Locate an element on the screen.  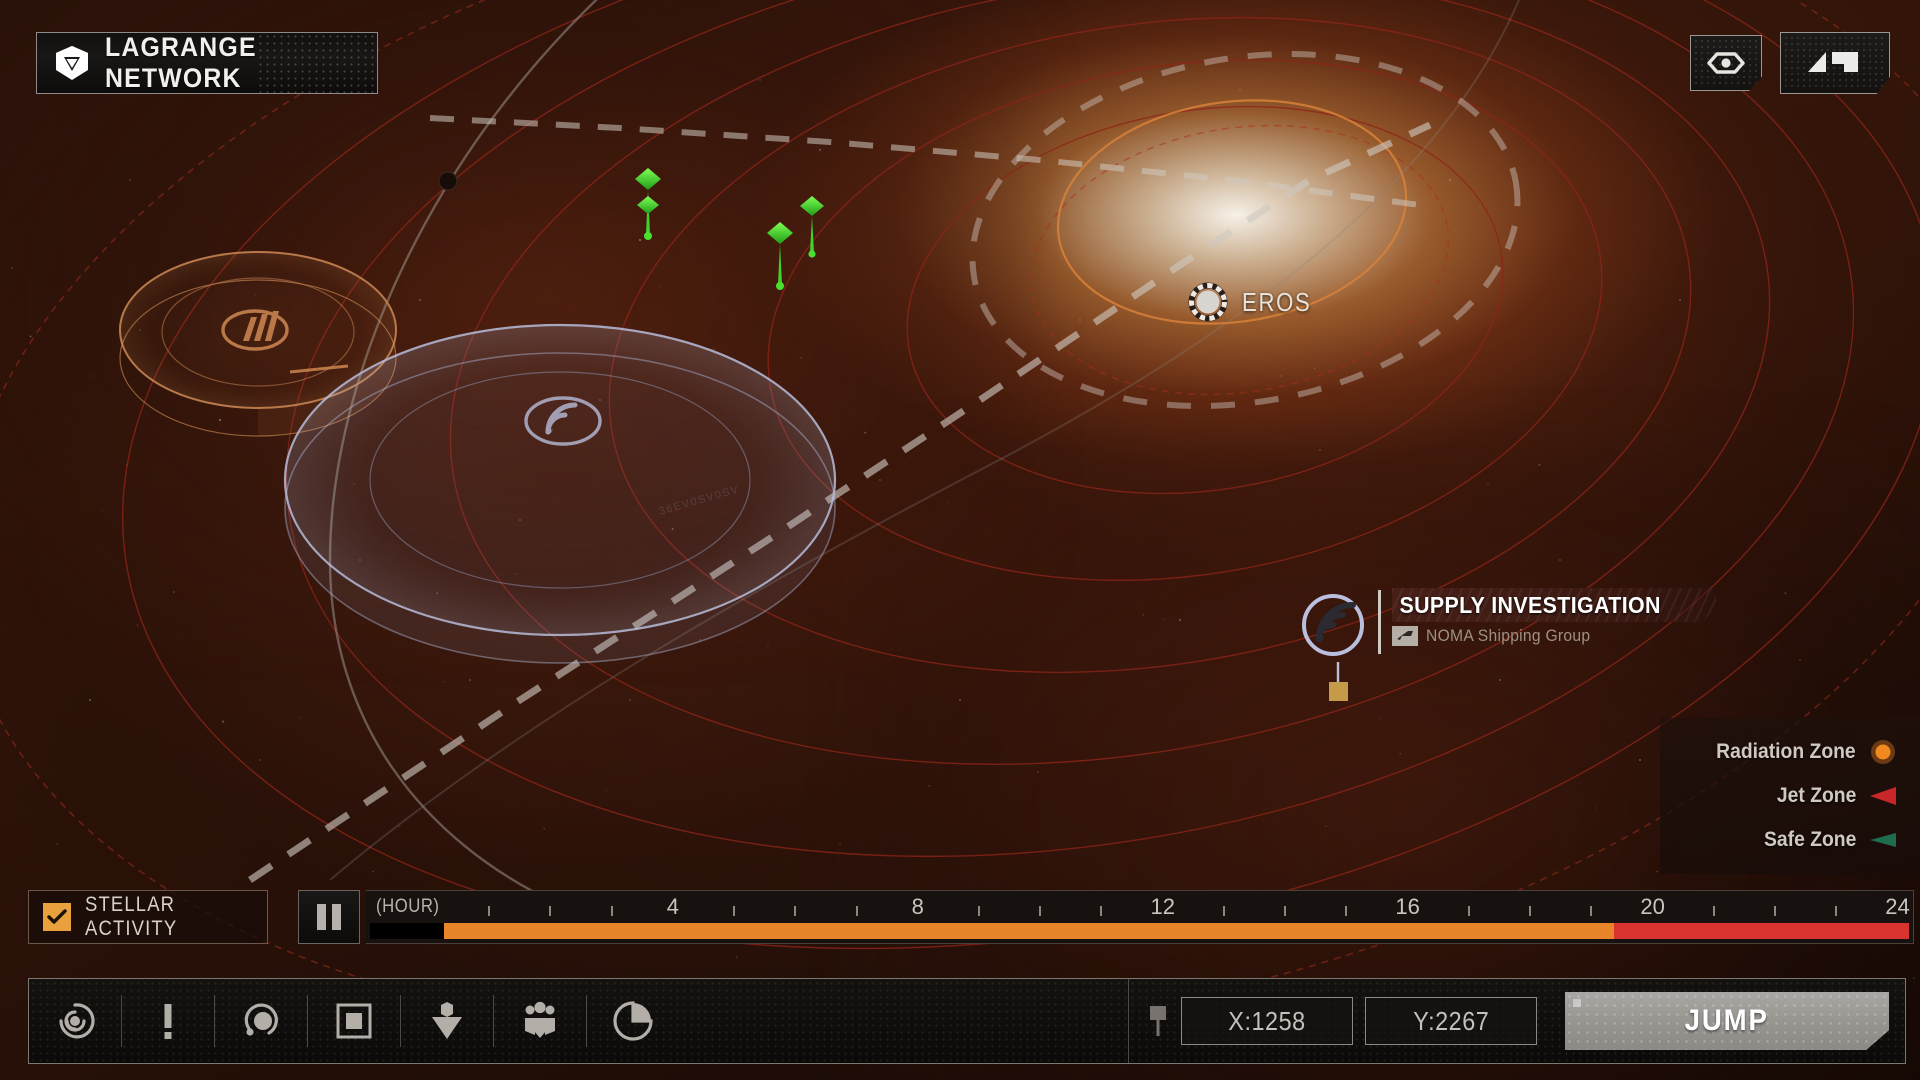
hyperlane-route-upper is located at coordinates (925, 161).